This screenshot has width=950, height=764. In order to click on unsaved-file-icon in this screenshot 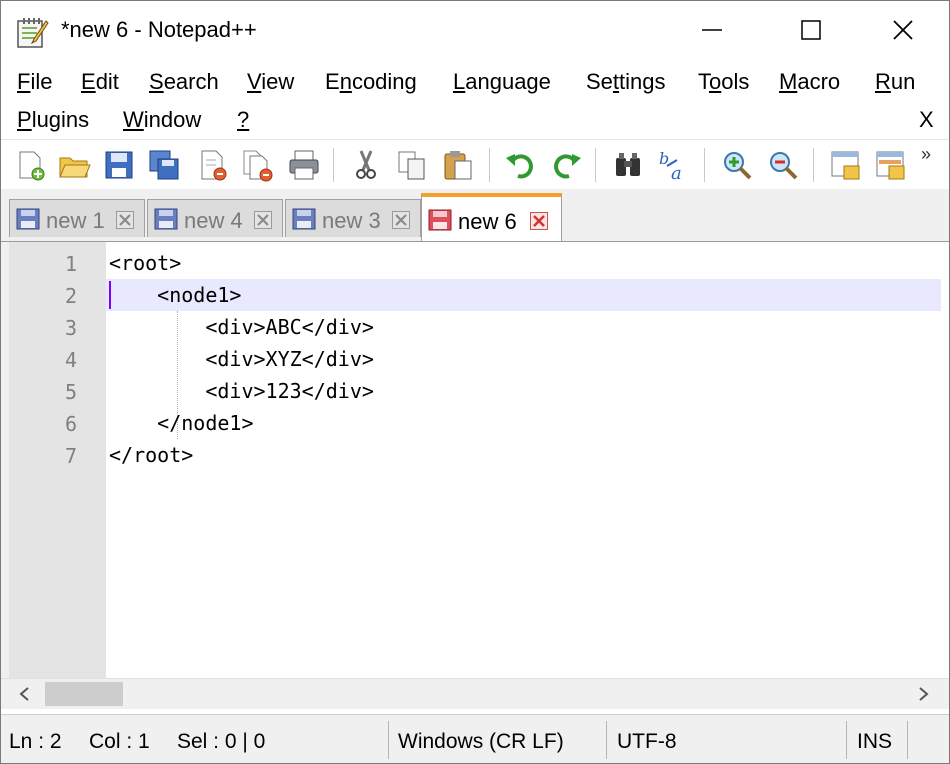, I will do `click(440, 220)`.